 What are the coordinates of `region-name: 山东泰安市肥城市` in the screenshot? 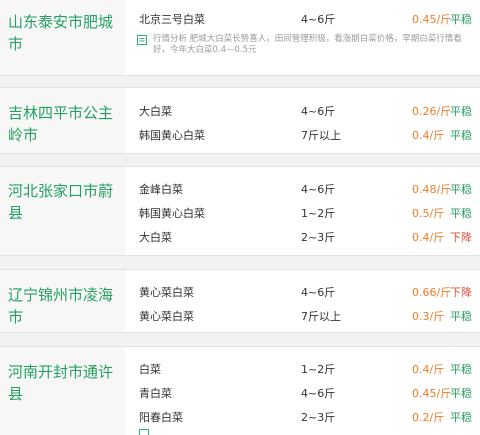 It's located at (62, 37).